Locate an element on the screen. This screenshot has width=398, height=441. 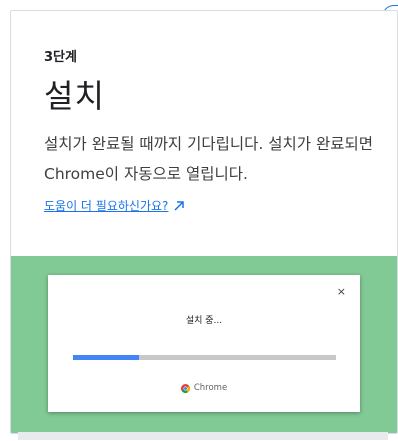
close-icon: × is located at coordinates (341, 291).